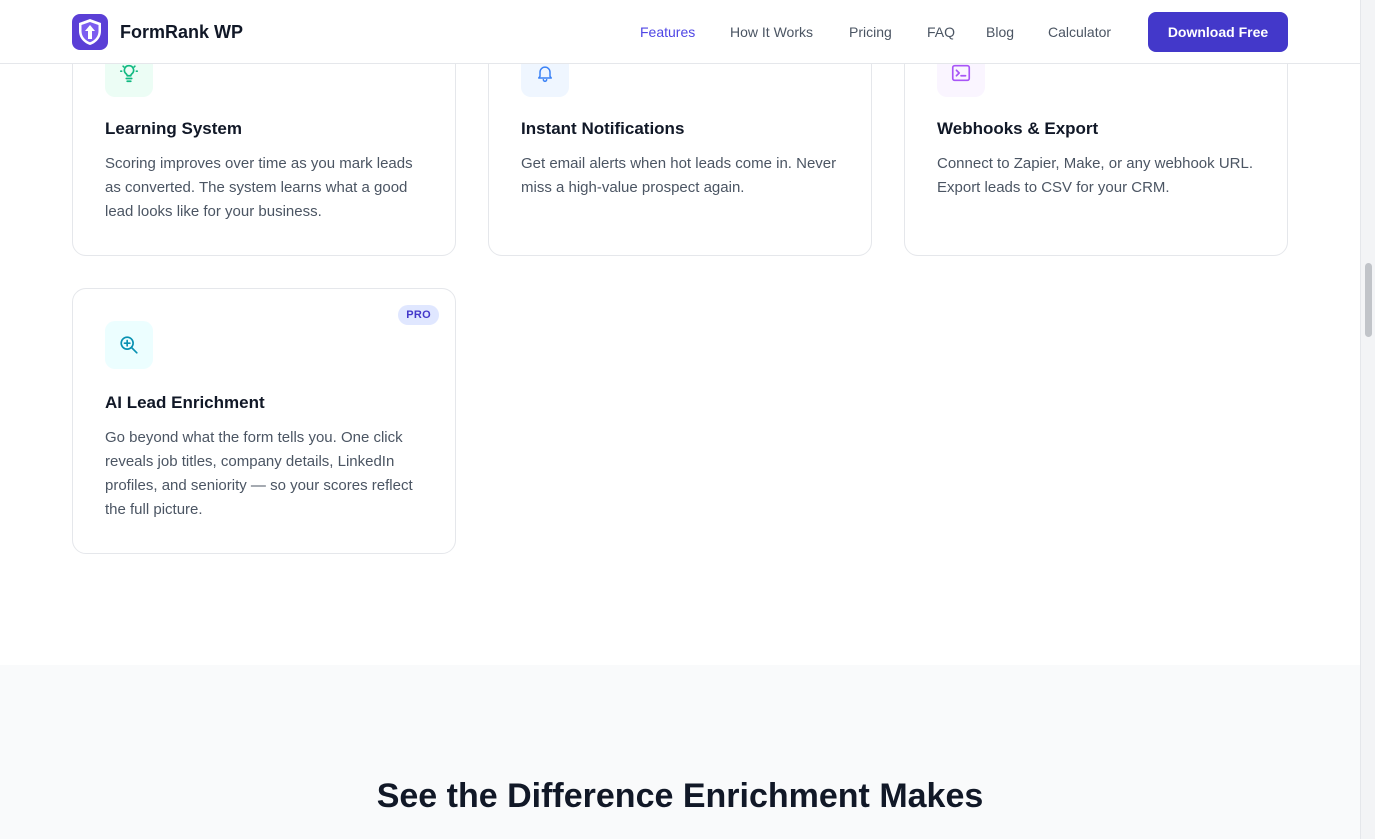 Image resolution: width=1375 pixels, height=839 pixels. Describe the element at coordinates (1000, 32) in the screenshot. I see `nav-link-blog: Blog` at that location.